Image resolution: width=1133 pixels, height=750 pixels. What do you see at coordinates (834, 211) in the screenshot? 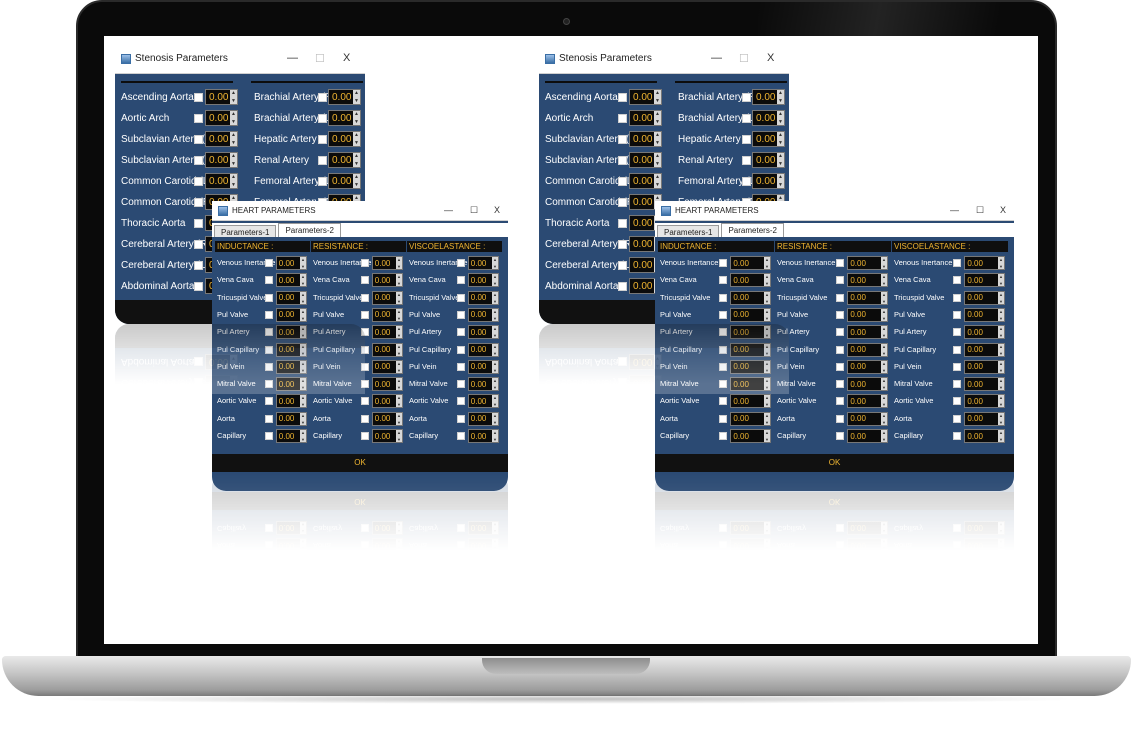
I see `heart-titlebar: HEART PARAMETERS — ☐ X` at bounding box center [834, 211].